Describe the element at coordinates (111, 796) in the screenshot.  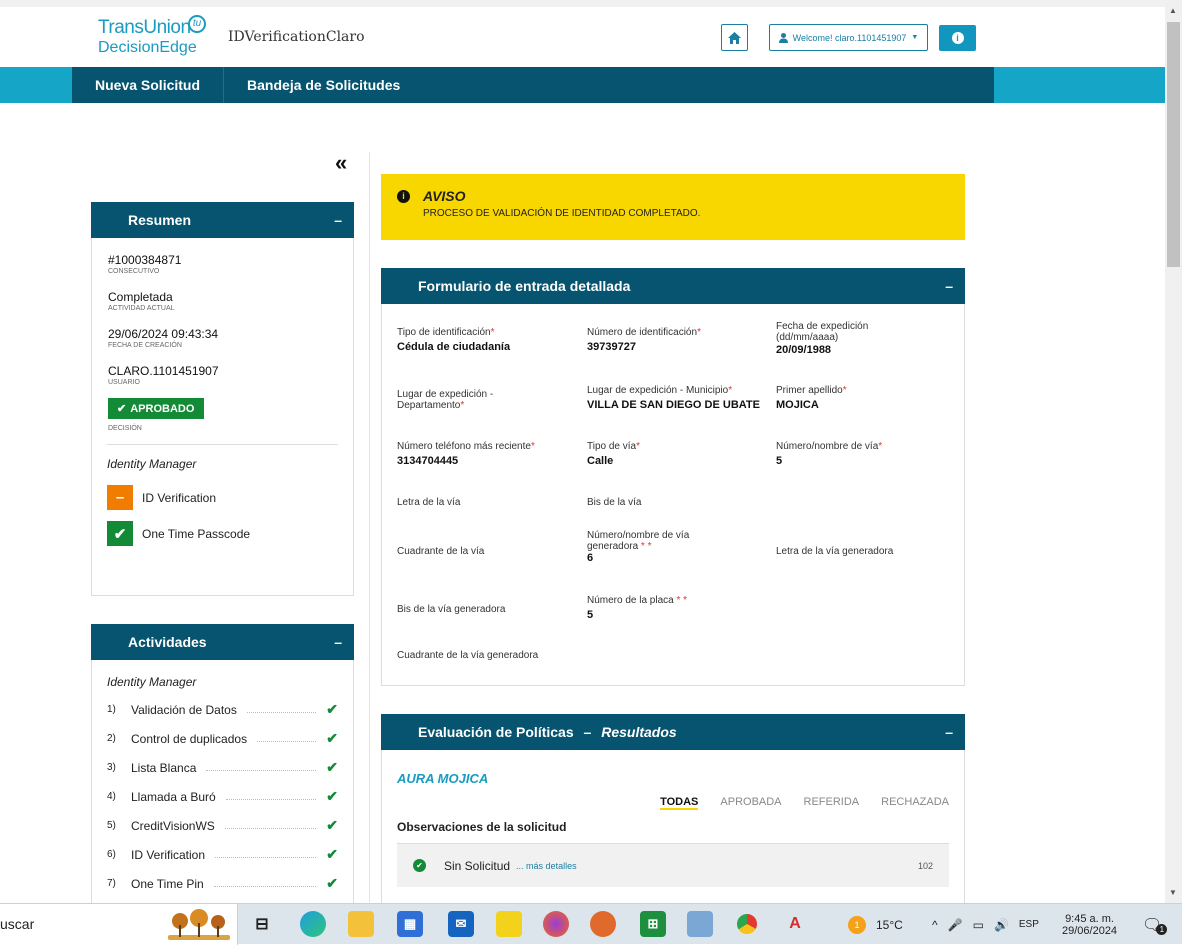
I see `item-number: 4)` at that location.